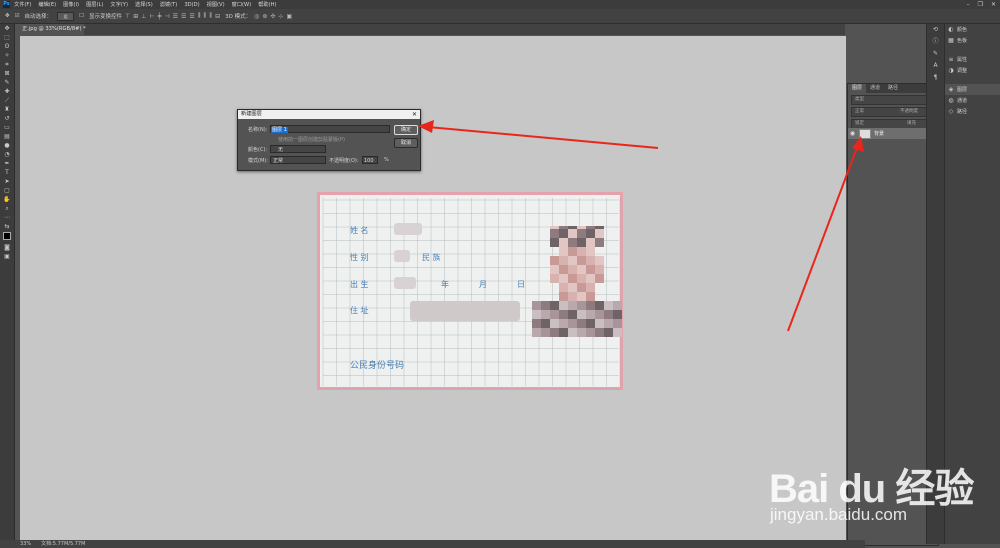 Image resolution: width=1000 pixels, height=548 pixels. Describe the element at coordinates (7, 118) in the screenshot. I see `history-brush-tool-icon: ↺` at that location.